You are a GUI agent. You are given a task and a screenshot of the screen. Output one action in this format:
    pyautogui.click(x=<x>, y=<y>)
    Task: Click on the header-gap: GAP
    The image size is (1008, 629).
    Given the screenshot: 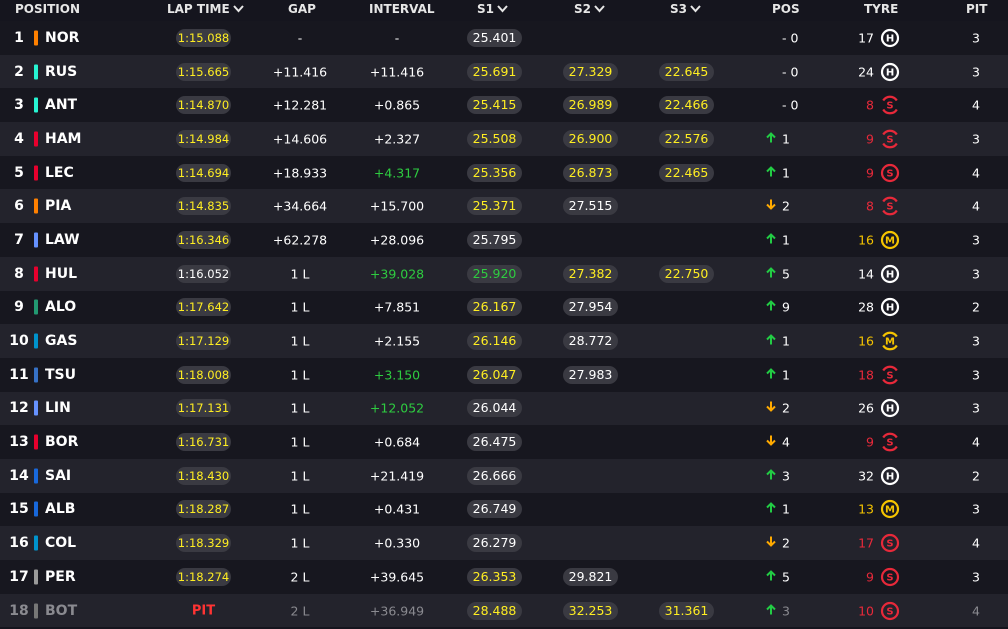 What is the action you would take?
    pyautogui.click(x=302, y=9)
    